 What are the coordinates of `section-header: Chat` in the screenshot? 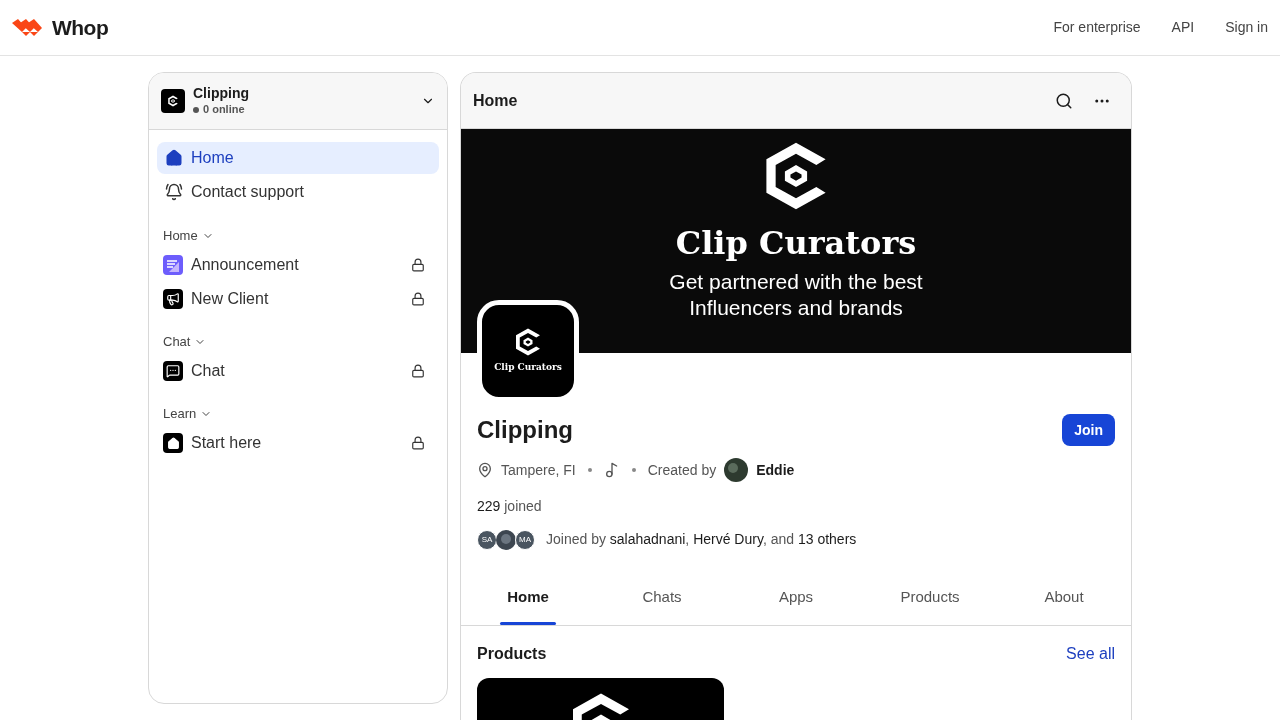 It's located at (185, 342).